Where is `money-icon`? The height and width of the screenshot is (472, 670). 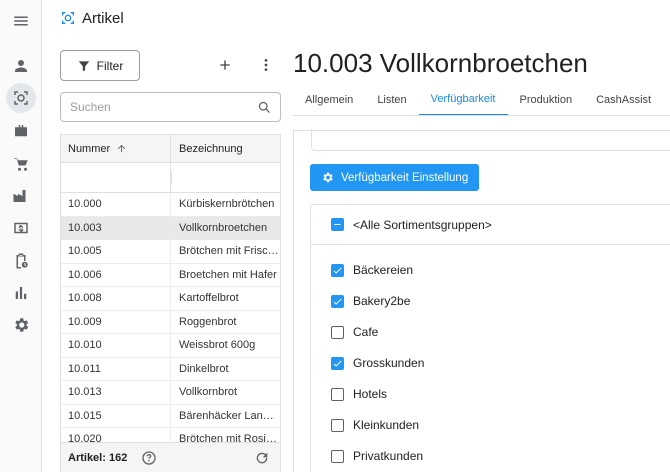
money-icon is located at coordinates (21, 228).